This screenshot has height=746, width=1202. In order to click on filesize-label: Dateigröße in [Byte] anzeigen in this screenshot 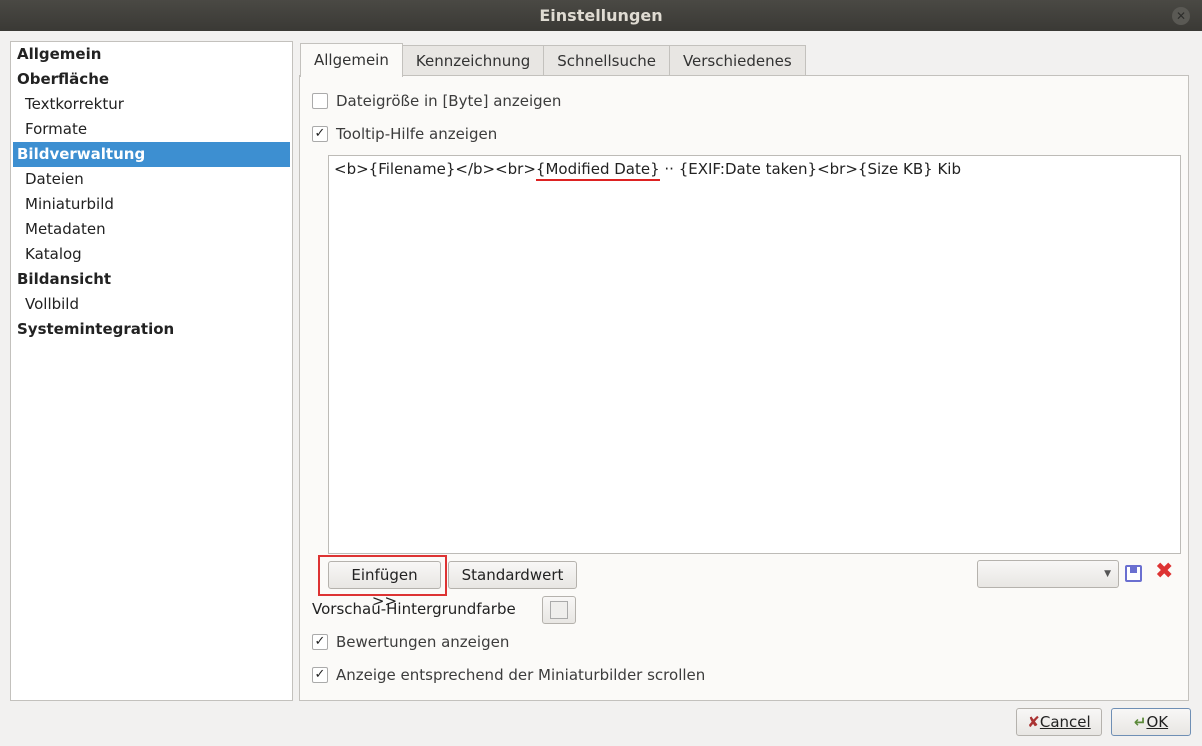, I will do `click(449, 101)`.